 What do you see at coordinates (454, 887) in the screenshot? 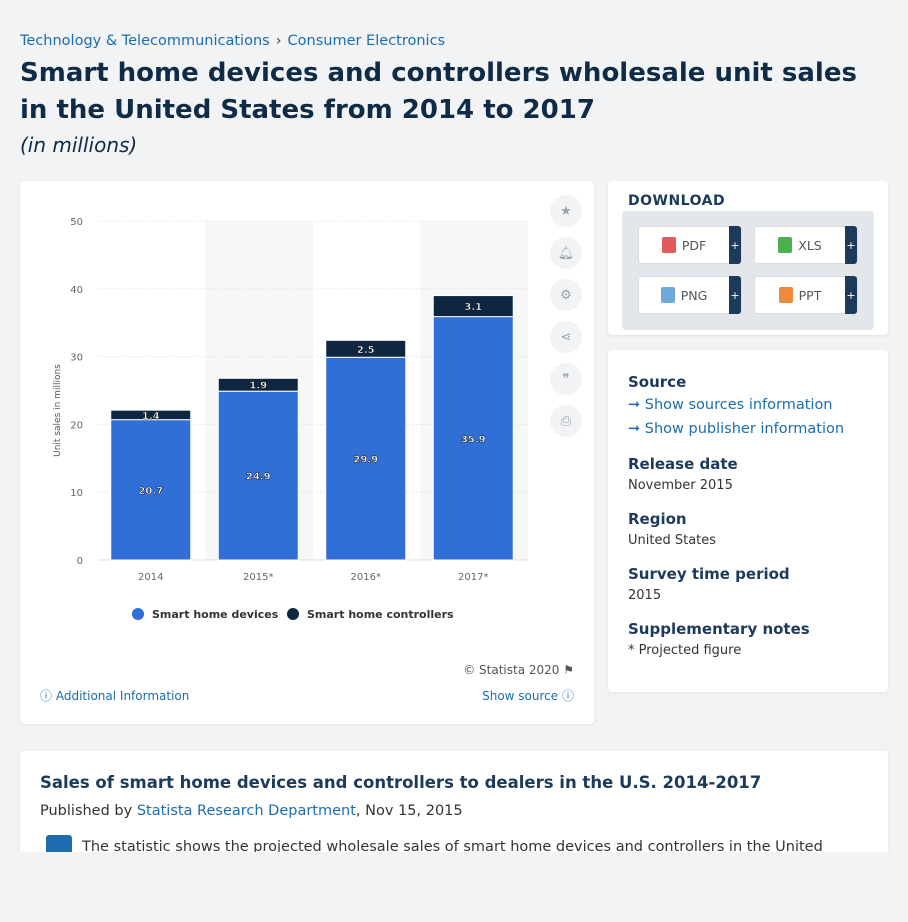
I see `bottom-overlay` at bounding box center [454, 887].